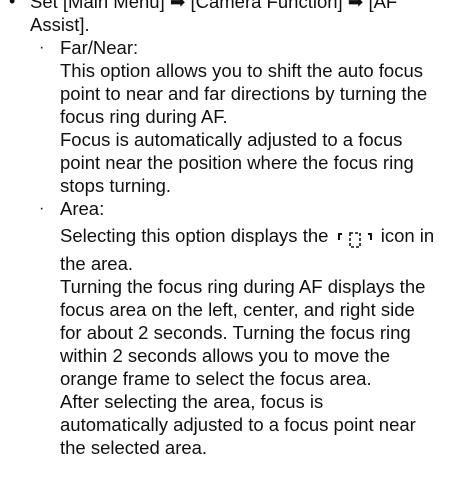 The width and height of the screenshot is (472, 493). What do you see at coordinates (97, 263) in the screenshot?
I see `option-text-line: the area.` at bounding box center [97, 263].